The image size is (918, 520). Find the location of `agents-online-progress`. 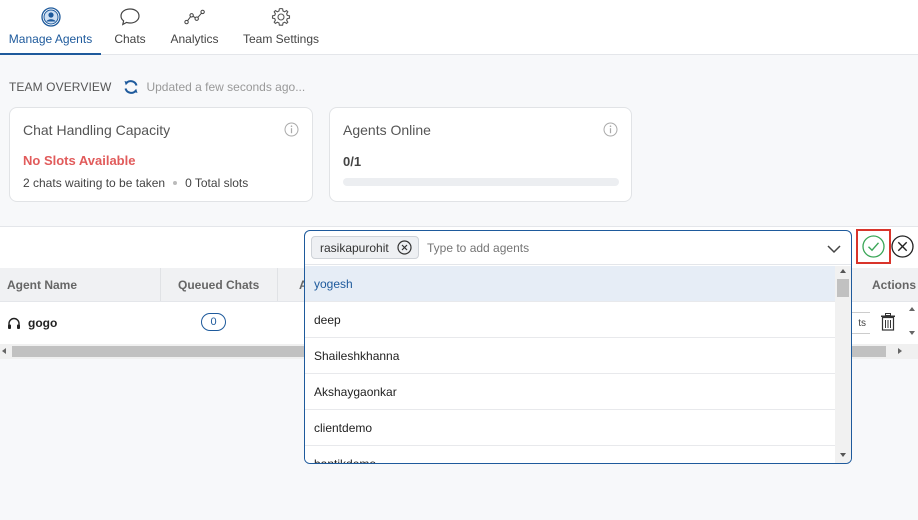

agents-online-progress is located at coordinates (481, 182).